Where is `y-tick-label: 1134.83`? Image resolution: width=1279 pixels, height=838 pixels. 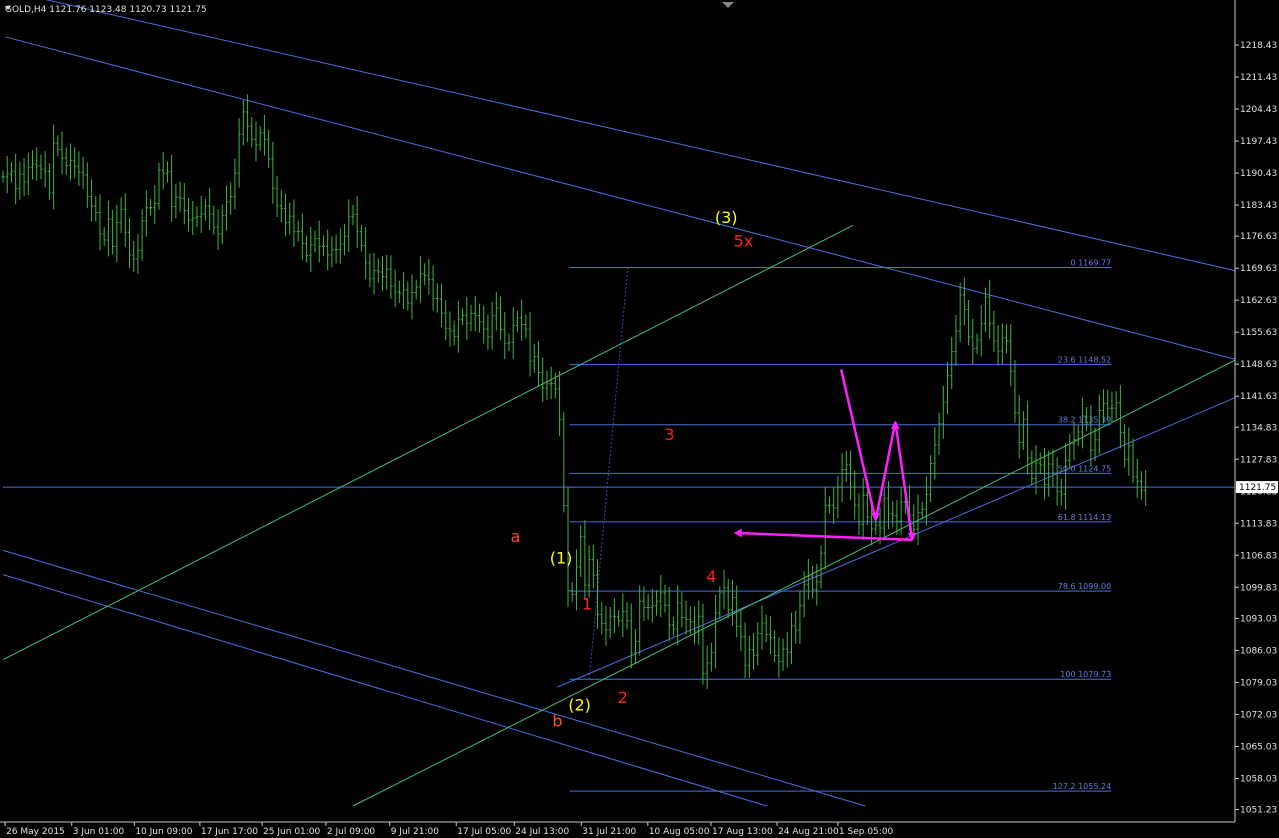
y-tick-label: 1134.83 is located at coordinates (1258, 428).